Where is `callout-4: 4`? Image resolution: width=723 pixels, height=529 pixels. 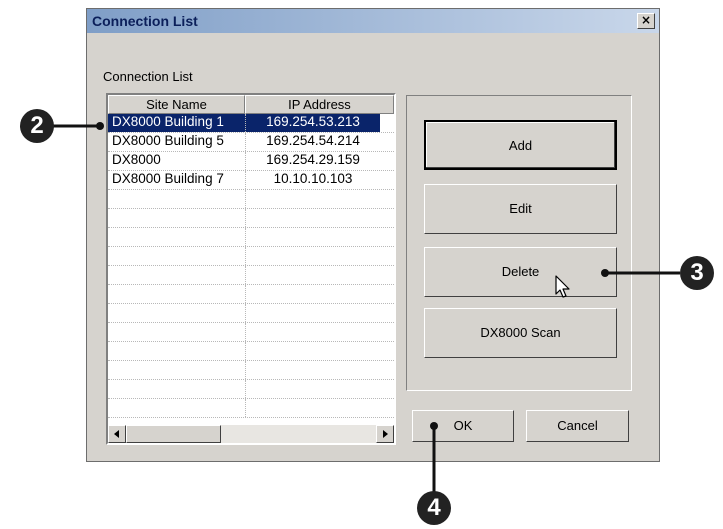
callout-4: 4 is located at coordinates (434, 508).